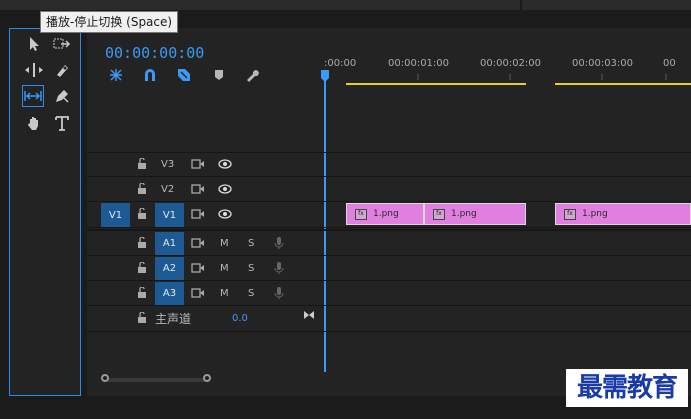 This screenshot has width=691, height=419. Describe the element at coordinates (207, 378) in the screenshot. I see `scrollbar-handle-right` at that location.